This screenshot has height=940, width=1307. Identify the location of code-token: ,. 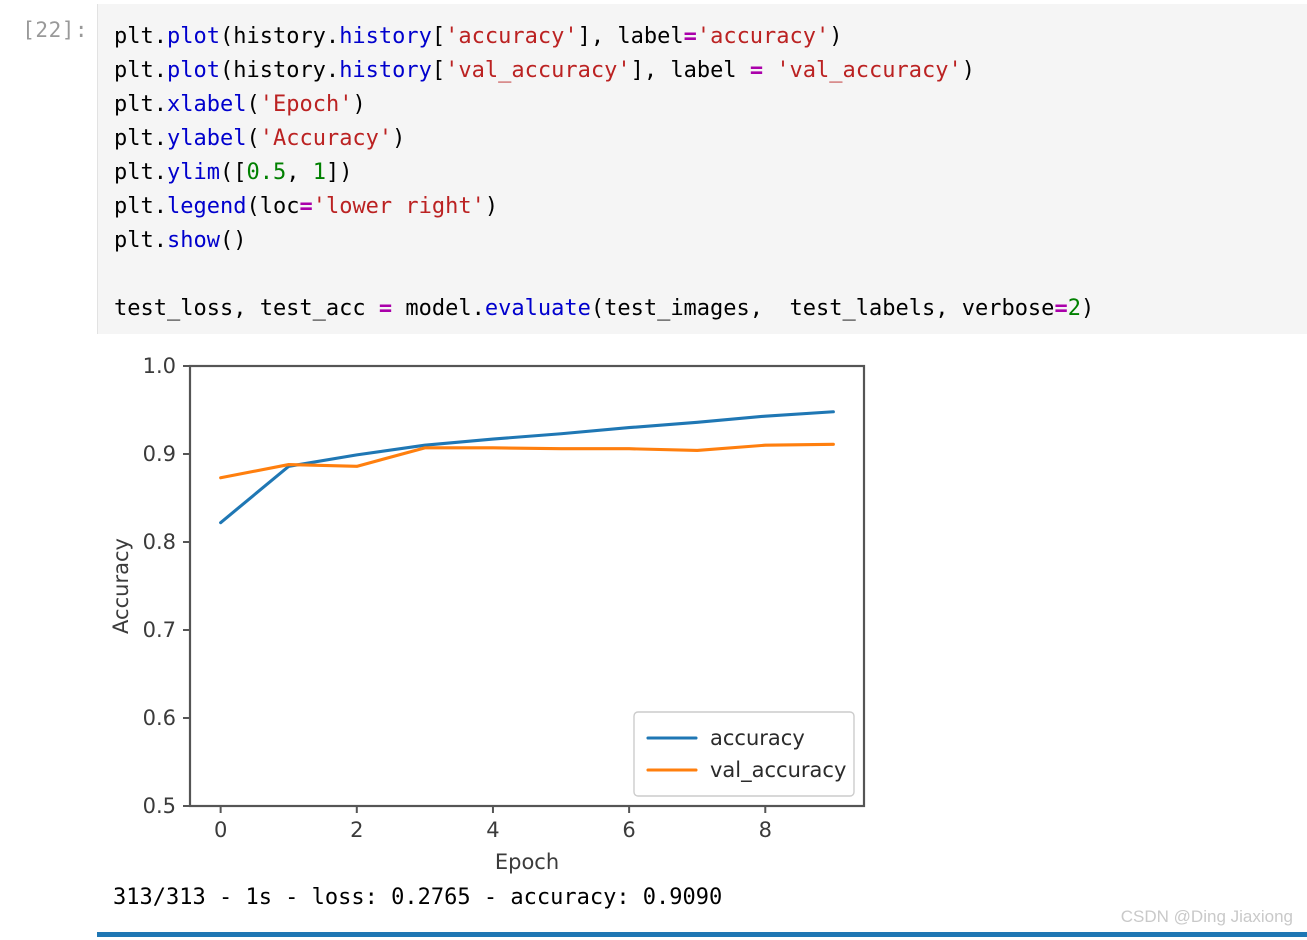
(299, 172).